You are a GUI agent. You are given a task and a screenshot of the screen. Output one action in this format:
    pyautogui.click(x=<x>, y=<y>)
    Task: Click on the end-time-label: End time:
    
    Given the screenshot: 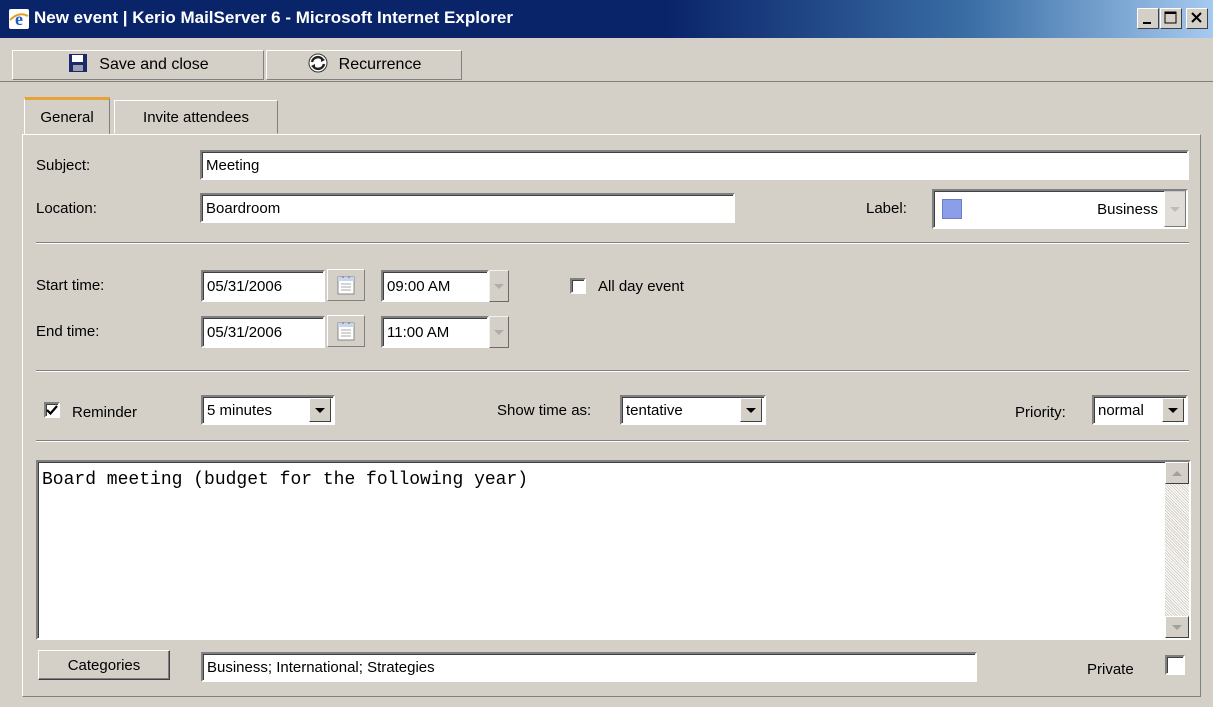 What is the action you would take?
    pyautogui.click(x=68, y=331)
    